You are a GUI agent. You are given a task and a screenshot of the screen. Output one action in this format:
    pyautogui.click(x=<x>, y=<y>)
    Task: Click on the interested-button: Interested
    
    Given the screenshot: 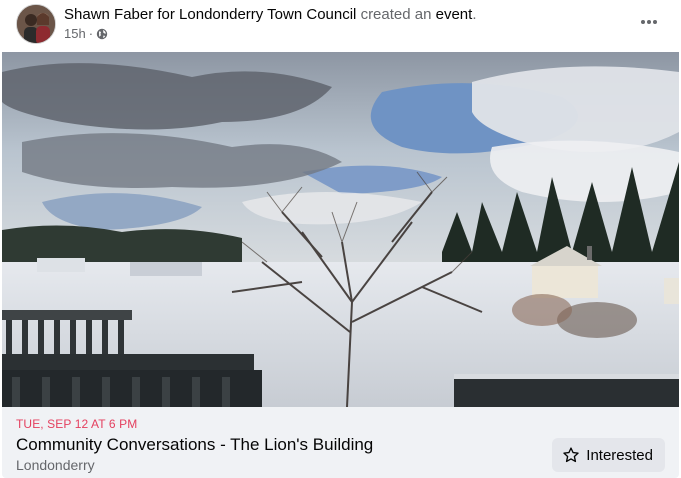 What is the action you would take?
    pyautogui.click(x=608, y=455)
    